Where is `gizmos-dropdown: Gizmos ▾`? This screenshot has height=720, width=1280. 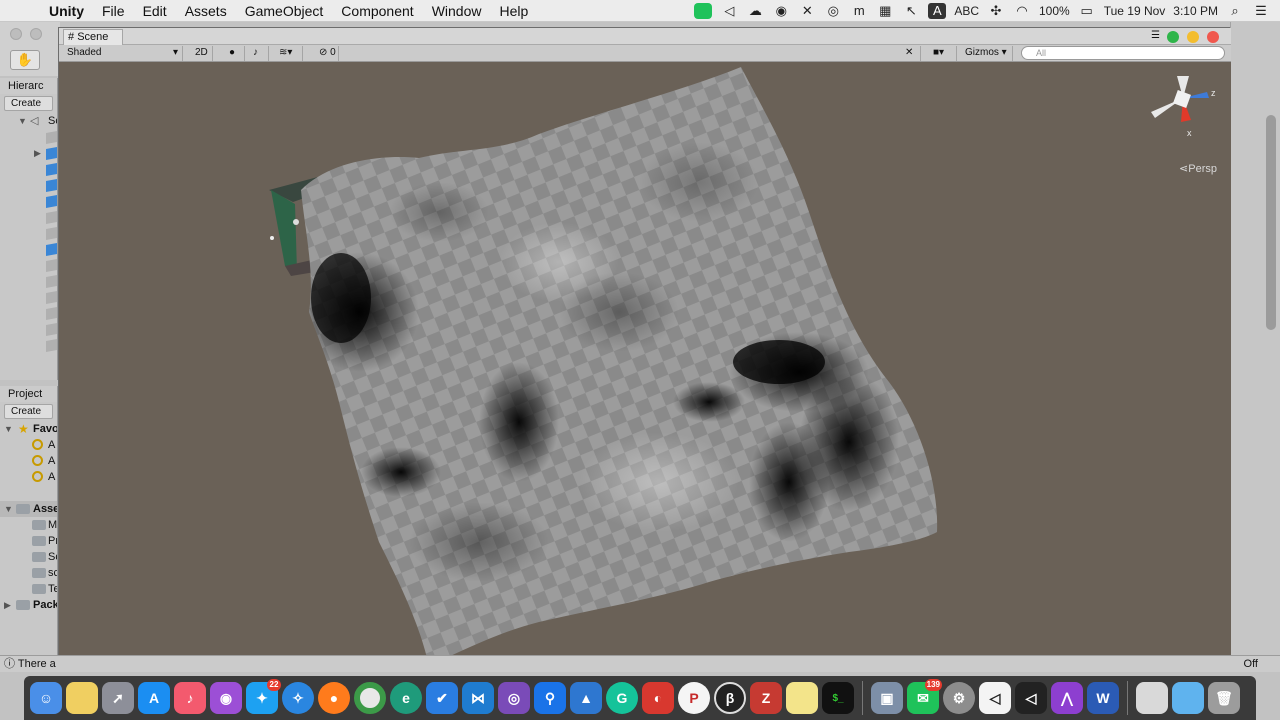
gizmos-dropdown: Gizmos ▾ is located at coordinates (987, 53).